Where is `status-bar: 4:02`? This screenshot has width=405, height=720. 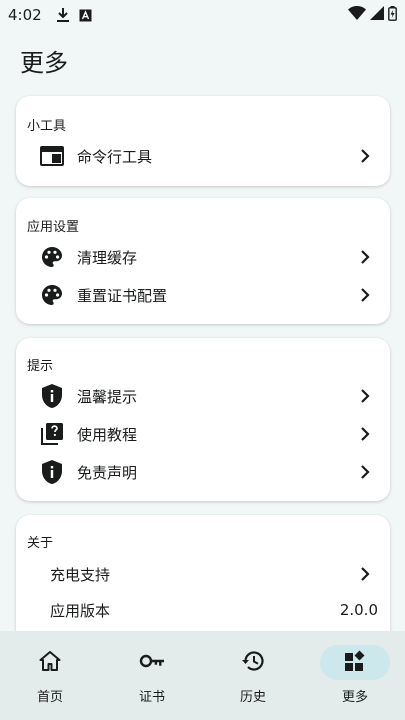
status-bar: 4:02 is located at coordinates (202, 15).